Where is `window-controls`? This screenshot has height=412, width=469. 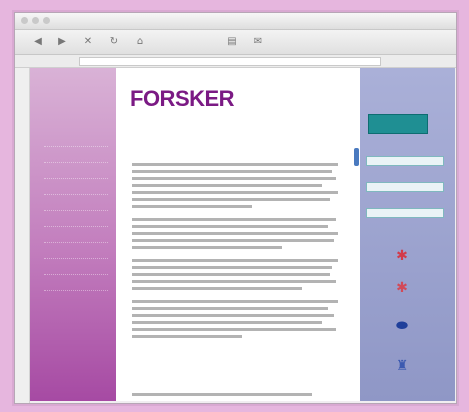 window-controls is located at coordinates (35, 20).